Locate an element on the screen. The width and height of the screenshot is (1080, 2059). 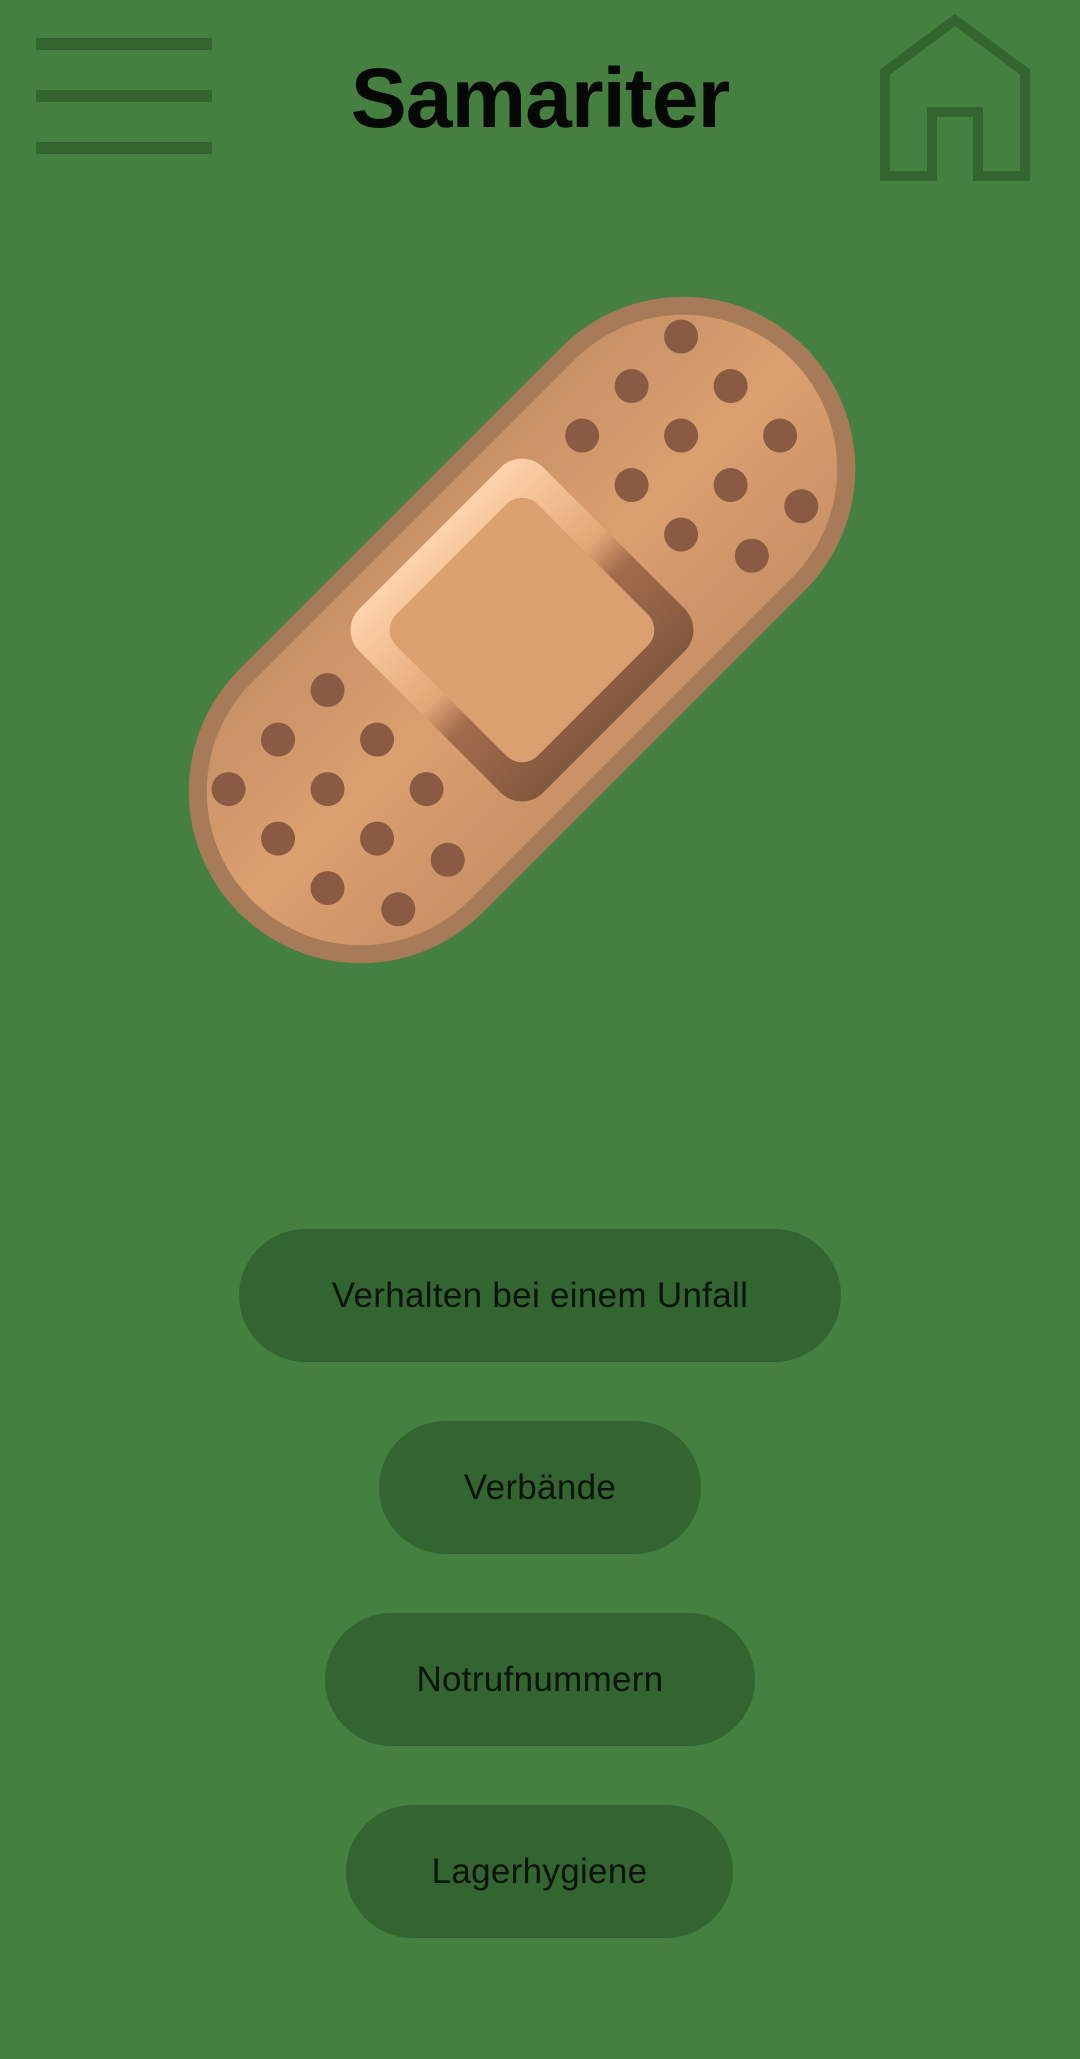
bandages-button: Verbände is located at coordinates (540, 1487).